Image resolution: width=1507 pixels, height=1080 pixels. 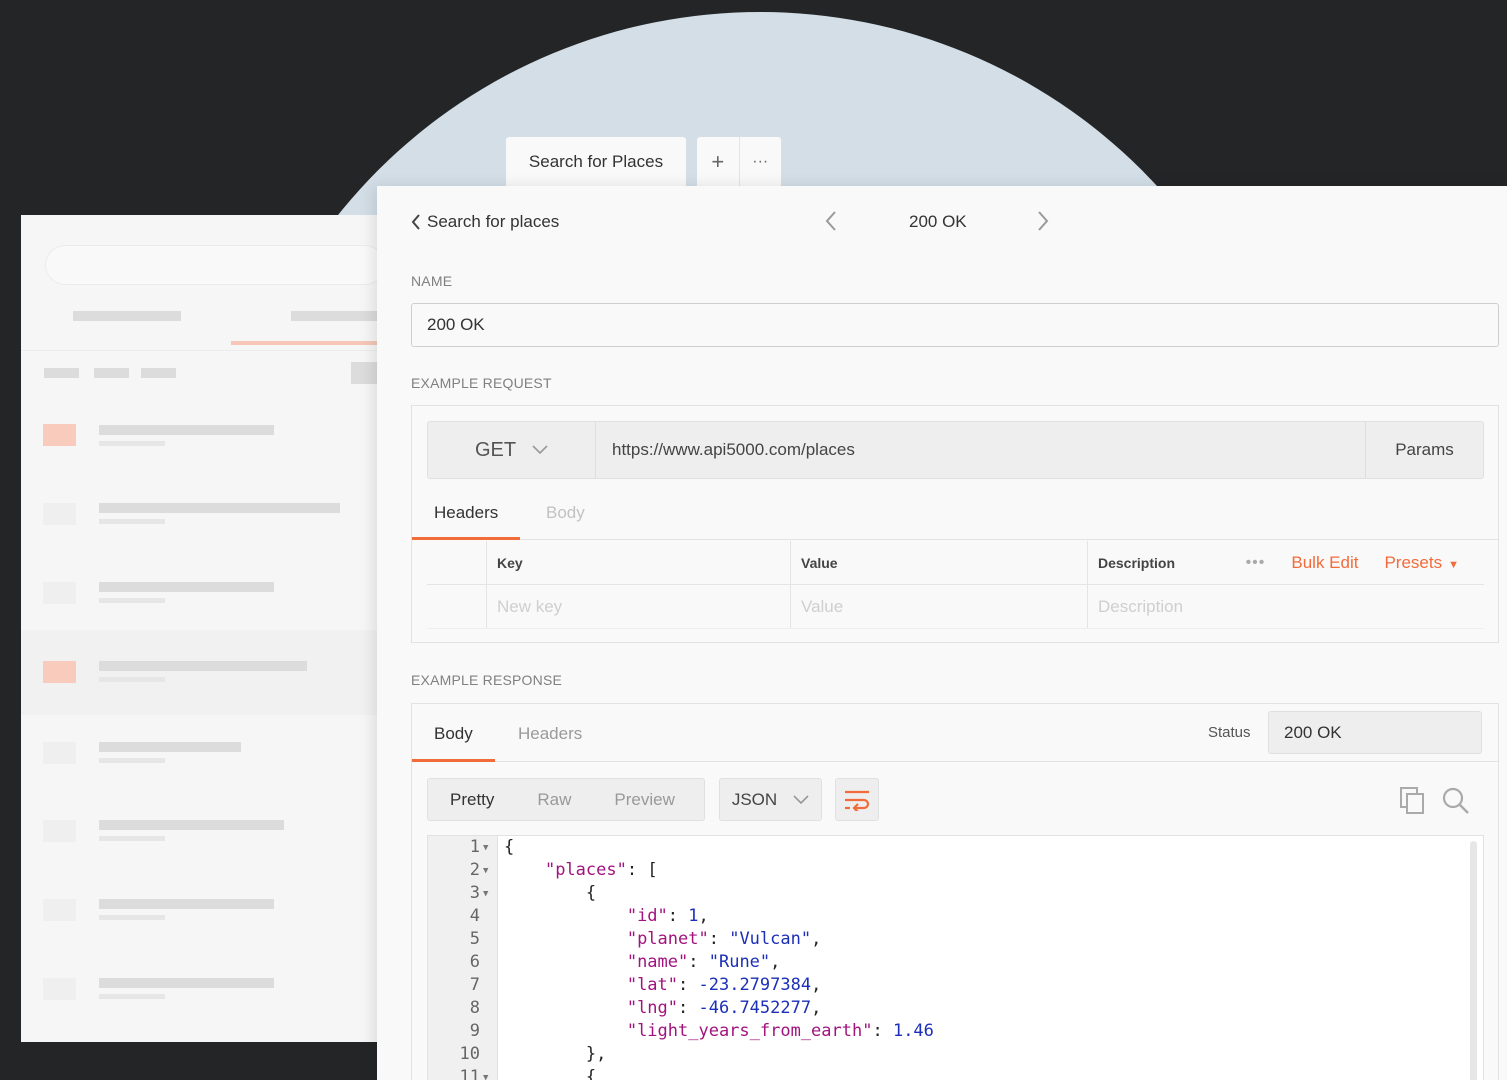 I want to click on line-number: 11, so click(x=469, y=1073).